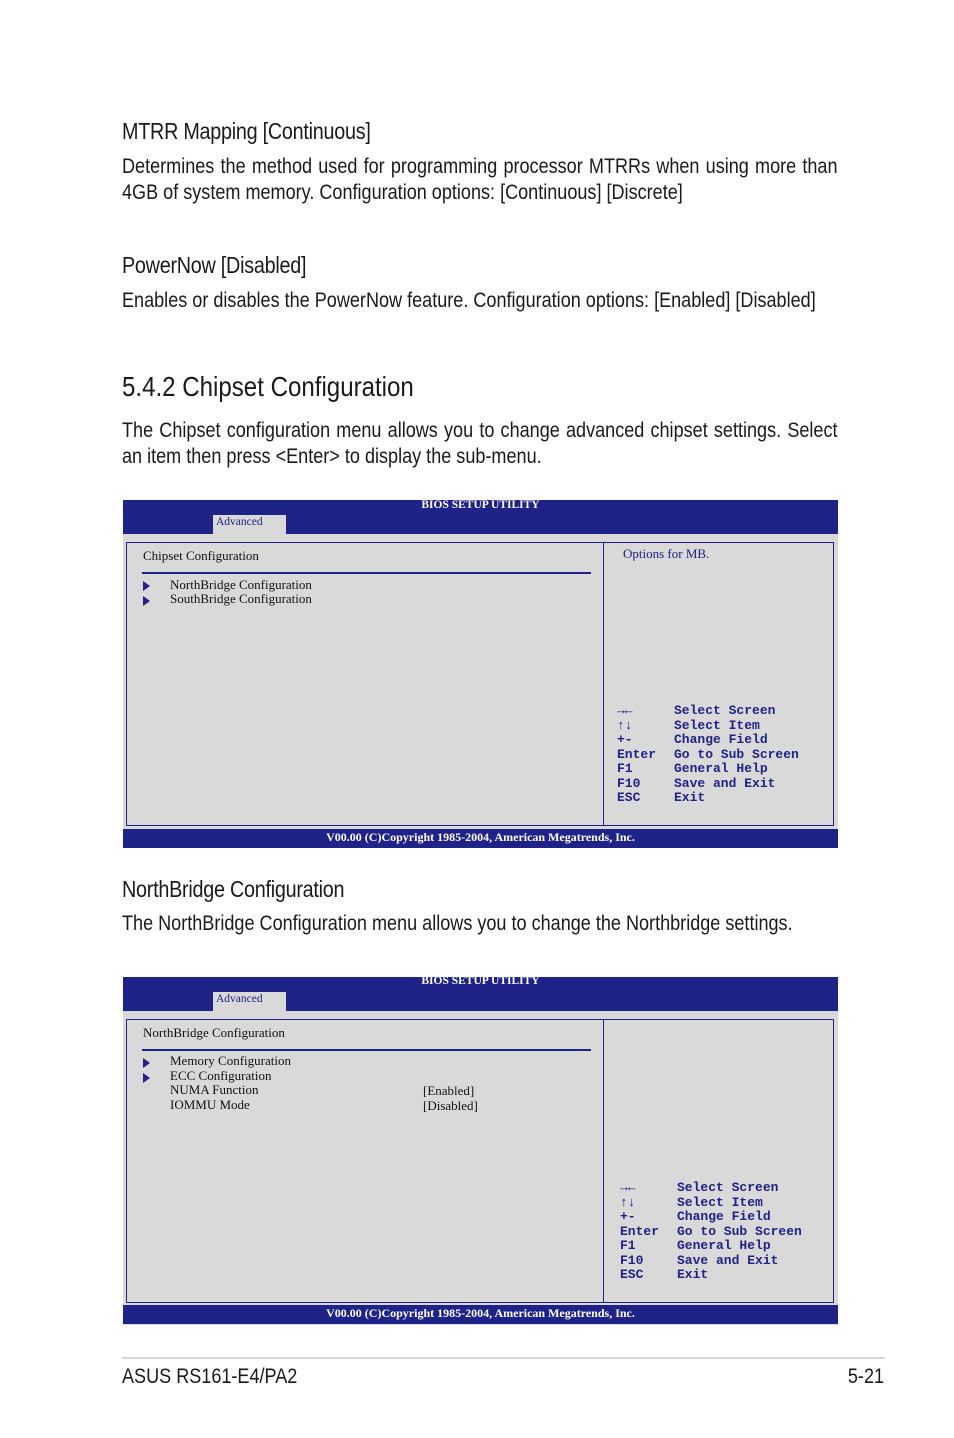  Describe the element at coordinates (214, 1032) in the screenshot. I see `panel-title: NorthBridge Configuration` at that location.